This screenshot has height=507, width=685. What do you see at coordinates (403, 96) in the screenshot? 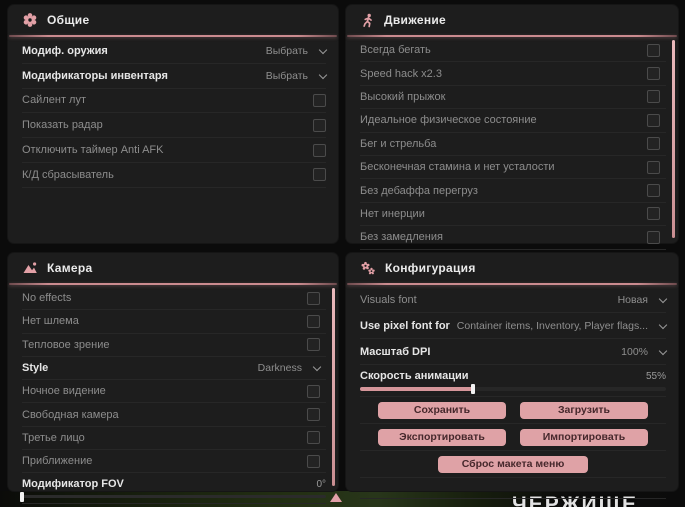
I see `row-label: Высокий прыжок` at bounding box center [403, 96].